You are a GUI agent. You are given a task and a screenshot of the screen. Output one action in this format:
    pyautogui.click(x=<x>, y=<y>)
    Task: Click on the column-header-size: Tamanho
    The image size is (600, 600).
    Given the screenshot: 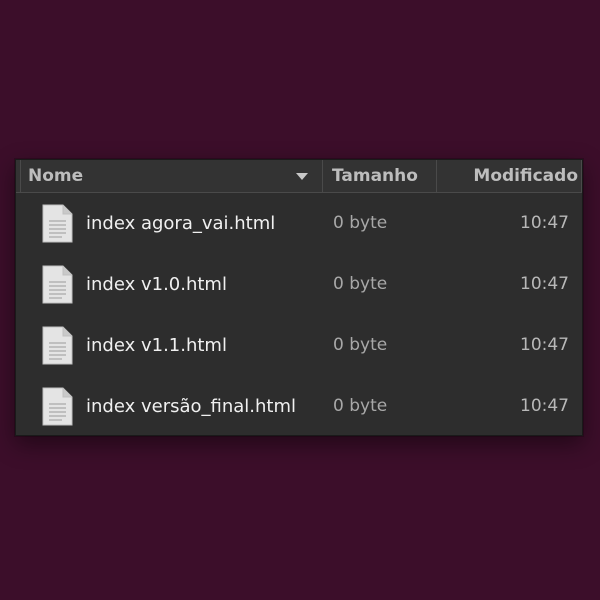 What is the action you would take?
    pyautogui.click(x=379, y=176)
    